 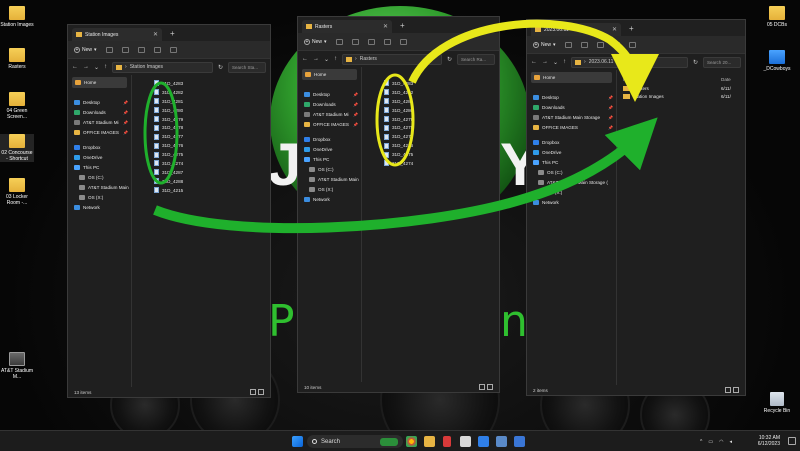 I want to click on paste-icon, so click(x=600, y=44).